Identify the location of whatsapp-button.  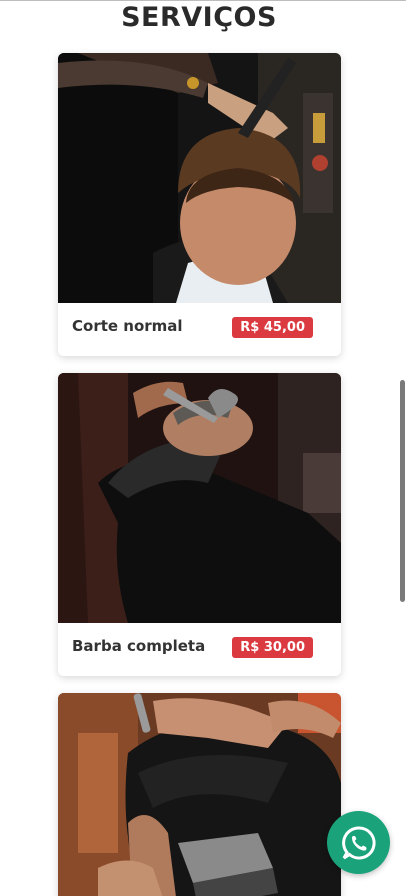
(358, 842).